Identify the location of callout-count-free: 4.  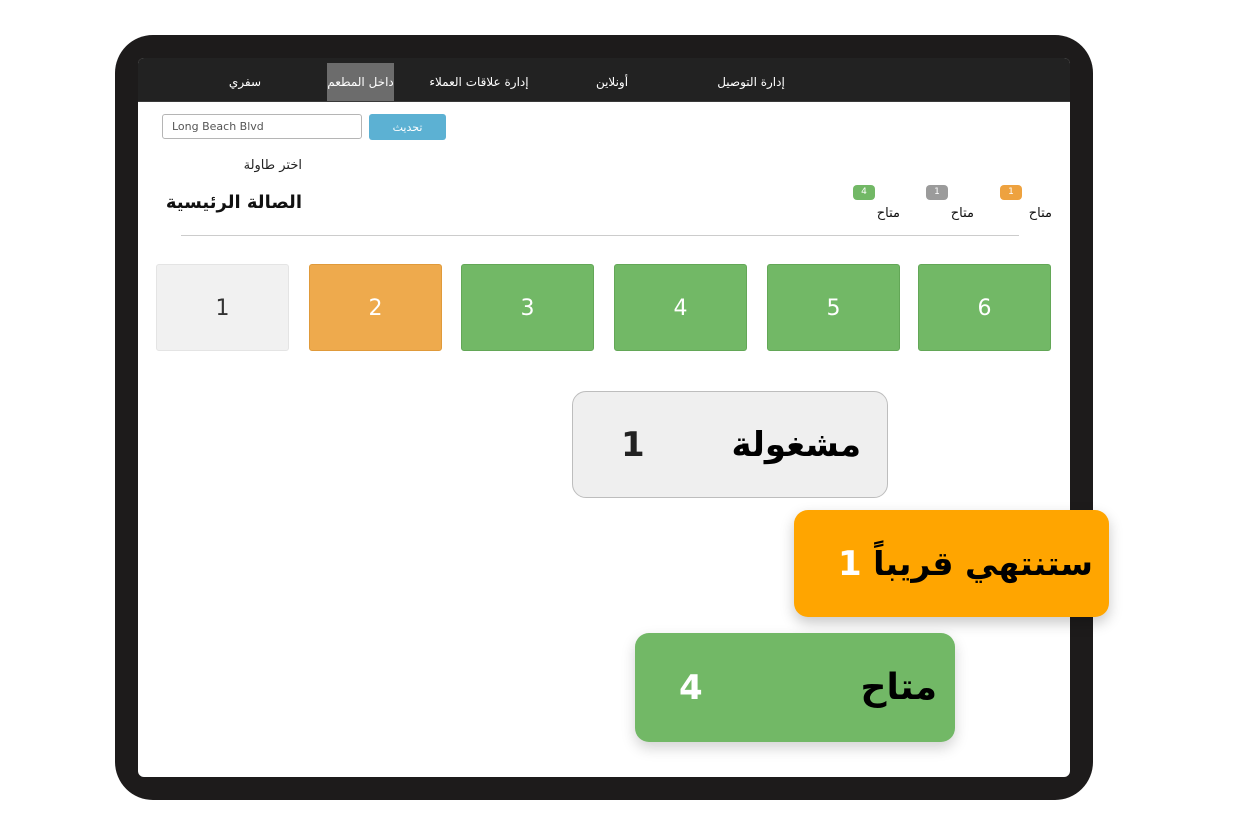
(691, 687).